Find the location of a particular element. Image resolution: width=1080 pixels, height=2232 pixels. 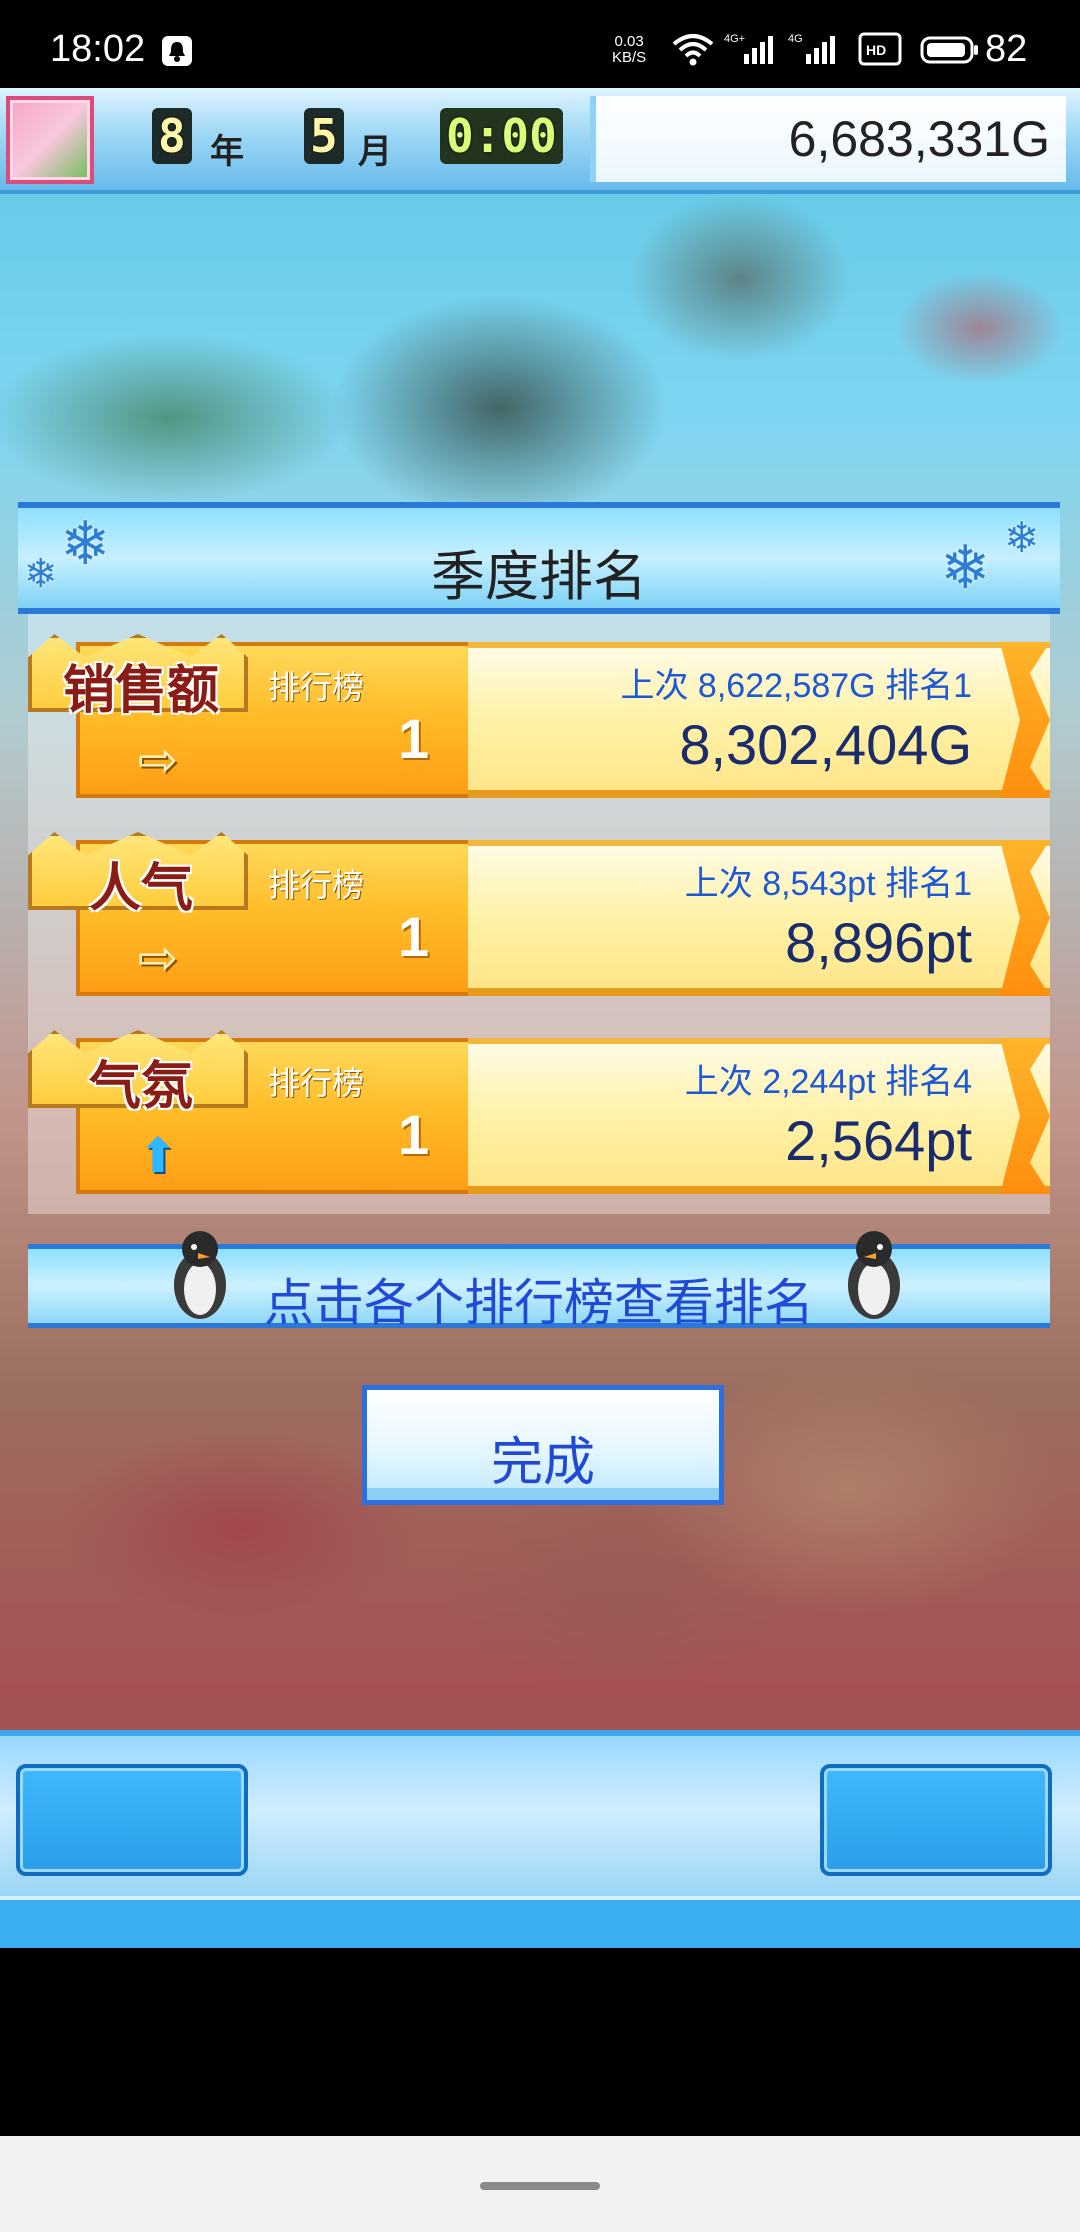

ranking-row-popularity: 人气 排行榜 1 ⇨ 上次 8,543pt 排名1 8,896pt is located at coordinates (539, 917).